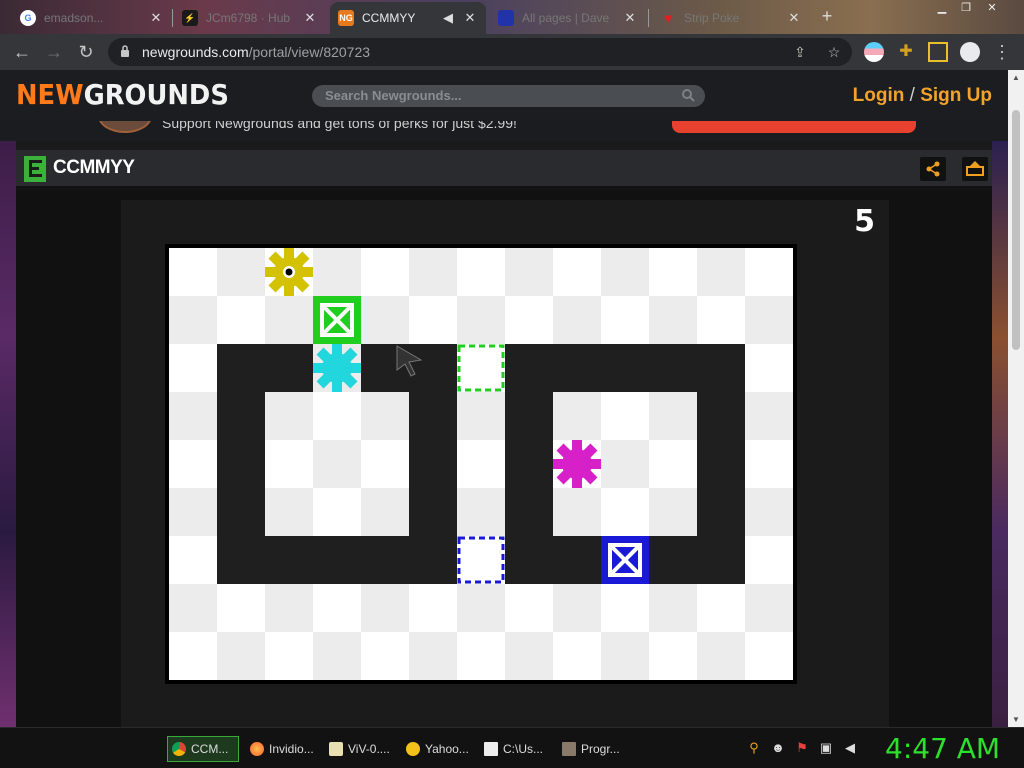 This screenshot has height=768, width=1024. Describe the element at coordinates (448, 18) in the screenshot. I see `audio-icon: ◀` at that location.